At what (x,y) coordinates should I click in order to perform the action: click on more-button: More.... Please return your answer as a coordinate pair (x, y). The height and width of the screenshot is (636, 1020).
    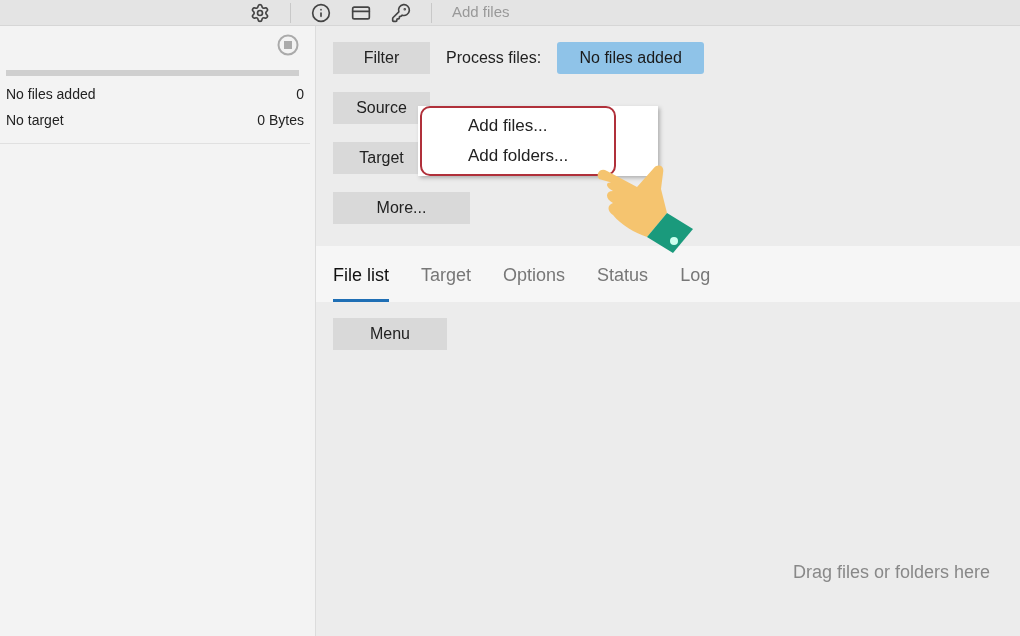
    Looking at the image, I should click on (401, 208).